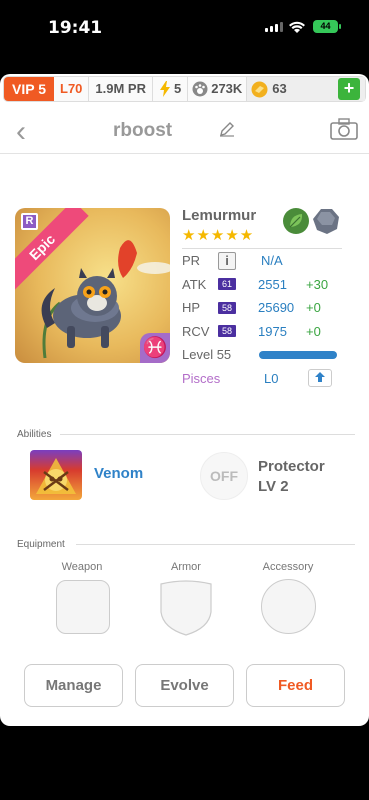 This screenshot has height=800, width=369. Describe the element at coordinates (186, 567) in the screenshot. I see `armor-label: Armor` at that location.